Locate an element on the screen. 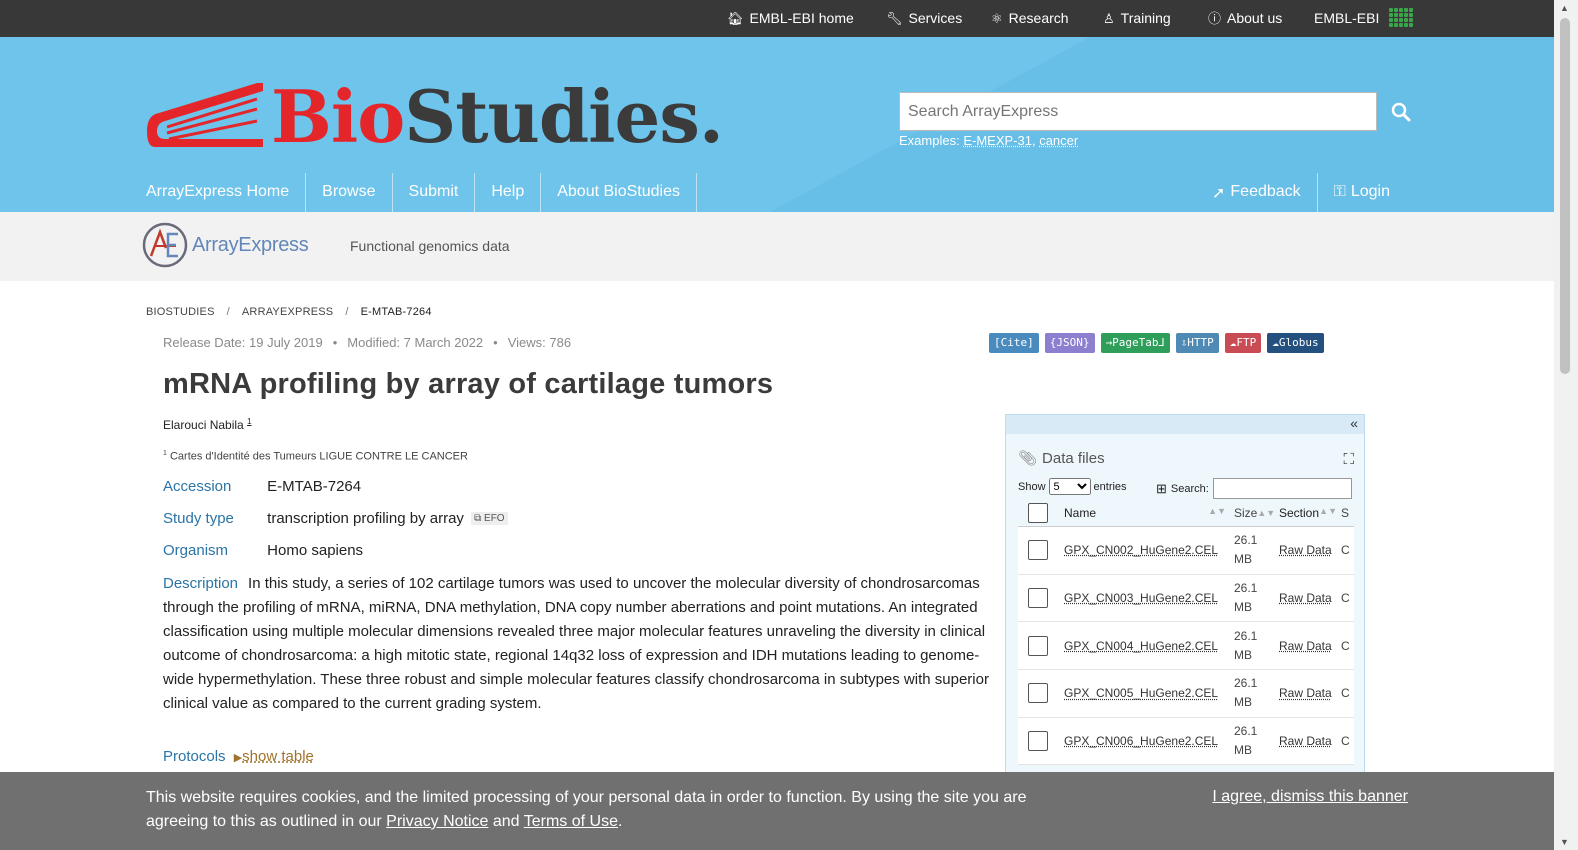  example-link: E-MEXP-31 is located at coordinates (997, 140).